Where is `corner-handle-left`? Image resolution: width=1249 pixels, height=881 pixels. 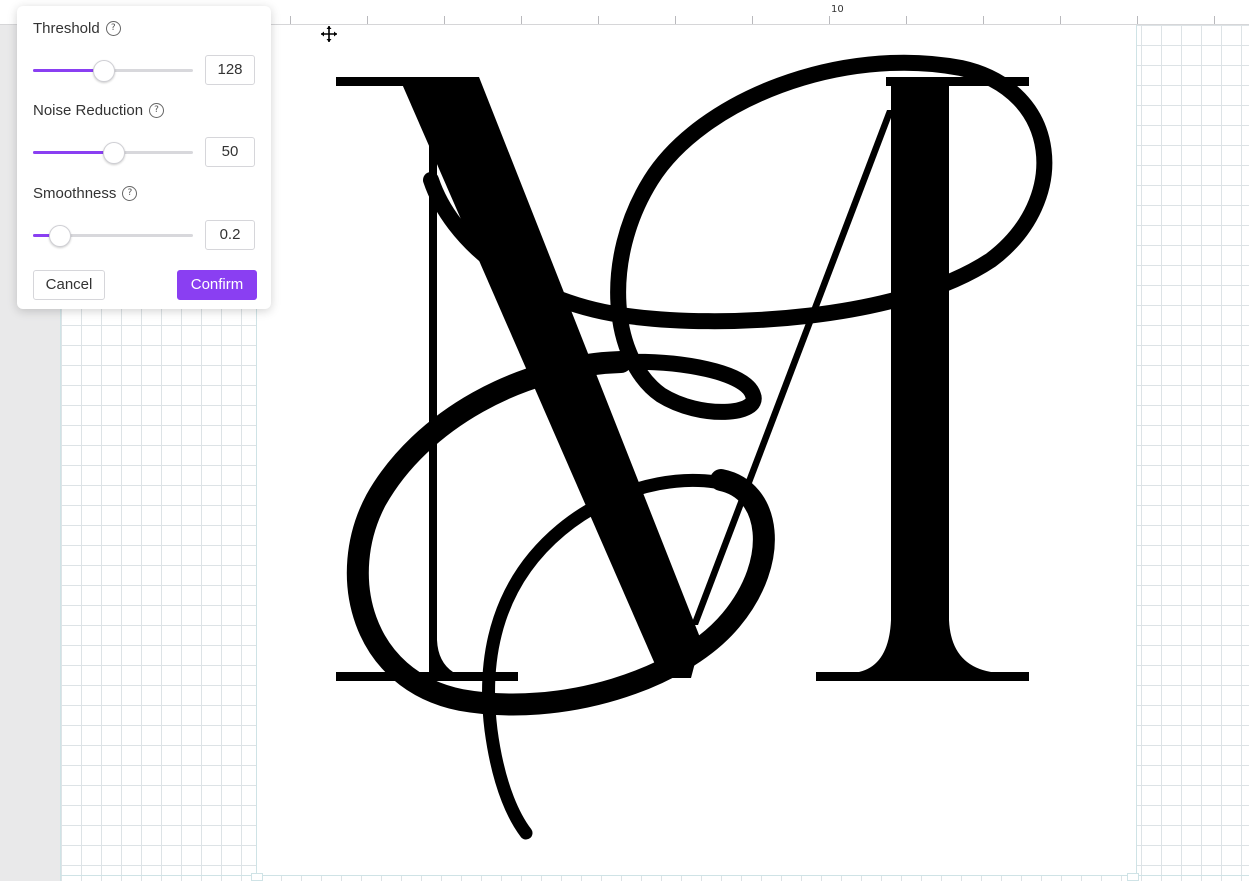
corner-handle-left is located at coordinates (257, 877).